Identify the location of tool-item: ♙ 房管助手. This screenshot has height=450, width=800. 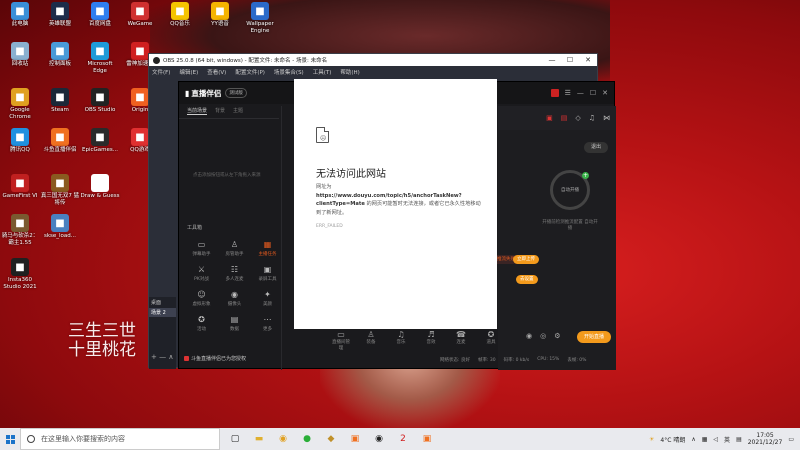
(234, 248).